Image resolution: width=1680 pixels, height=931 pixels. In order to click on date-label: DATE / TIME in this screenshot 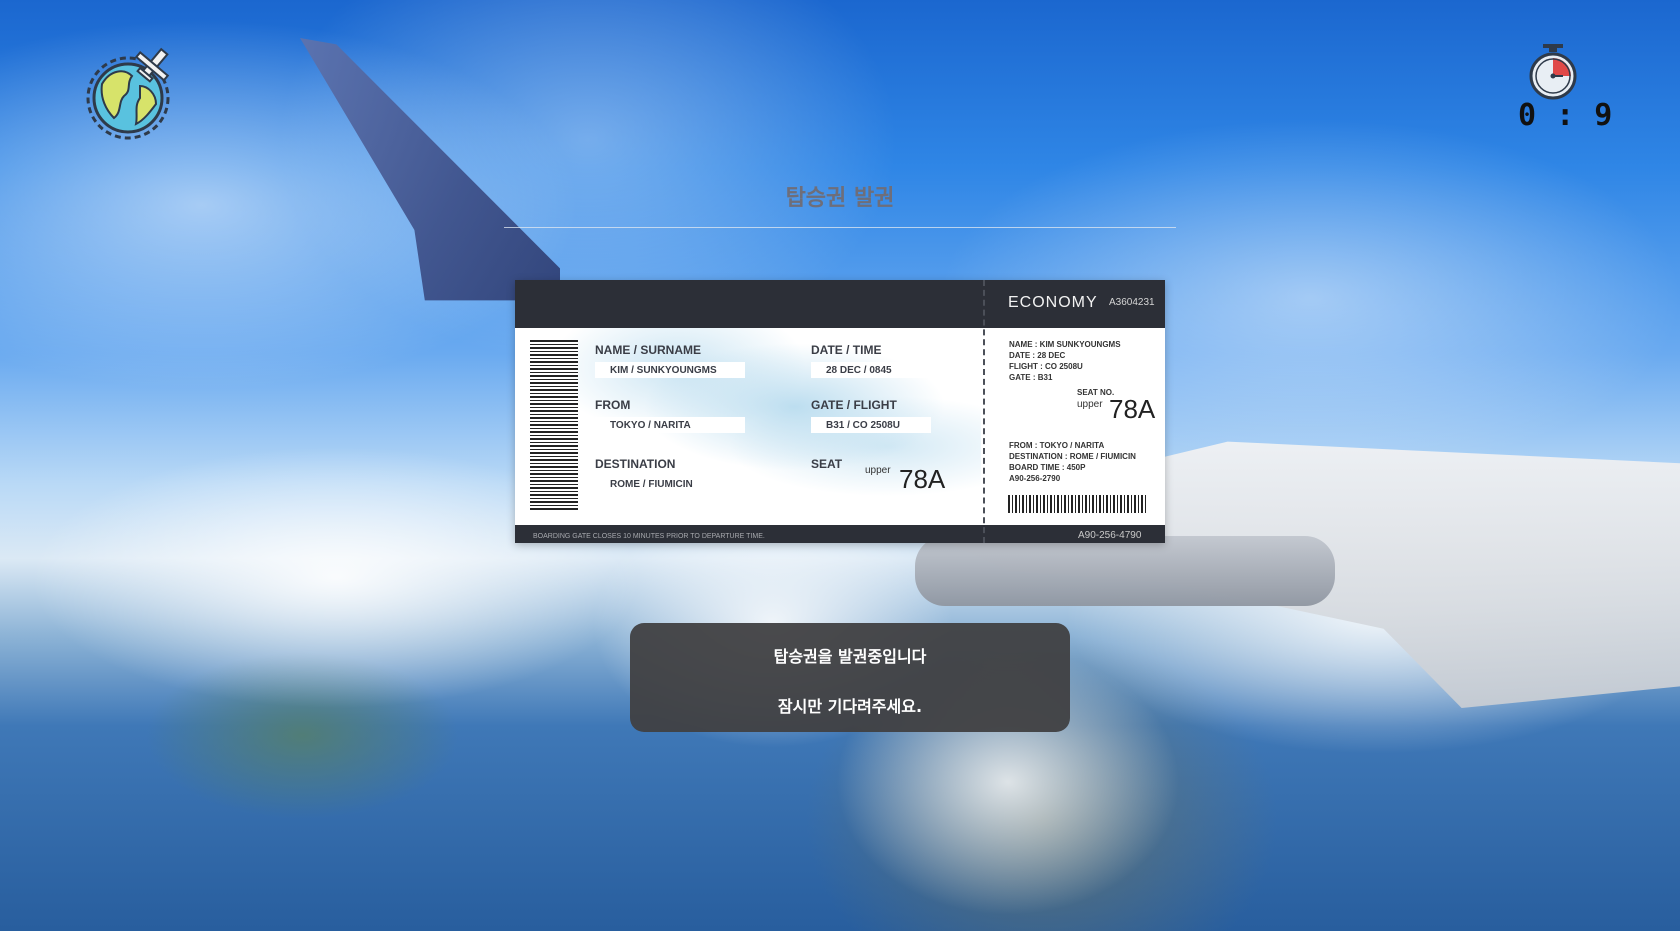, I will do `click(846, 350)`.